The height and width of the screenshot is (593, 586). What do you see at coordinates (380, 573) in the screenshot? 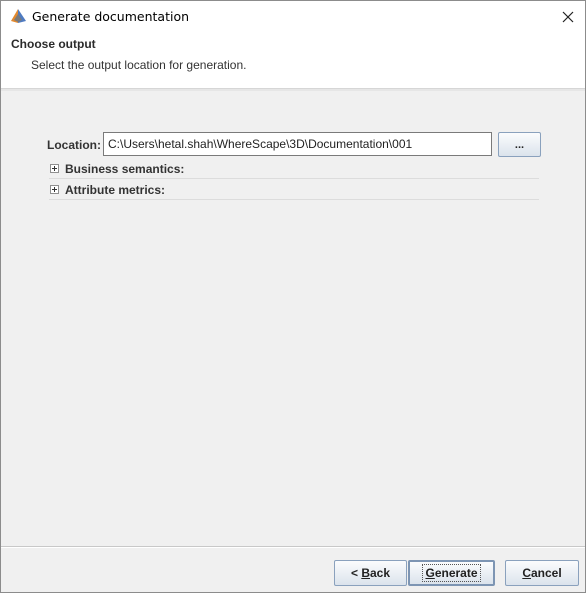
I see `back-rest: ack` at bounding box center [380, 573].